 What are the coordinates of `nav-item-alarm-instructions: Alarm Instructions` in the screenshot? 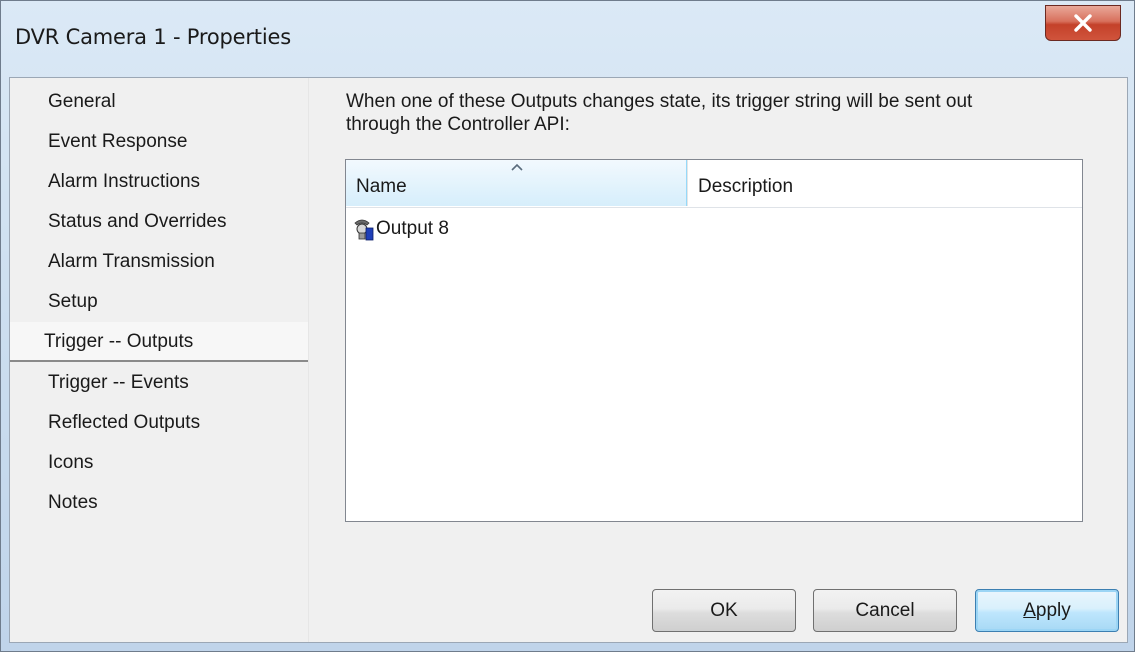 It's located at (159, 182).